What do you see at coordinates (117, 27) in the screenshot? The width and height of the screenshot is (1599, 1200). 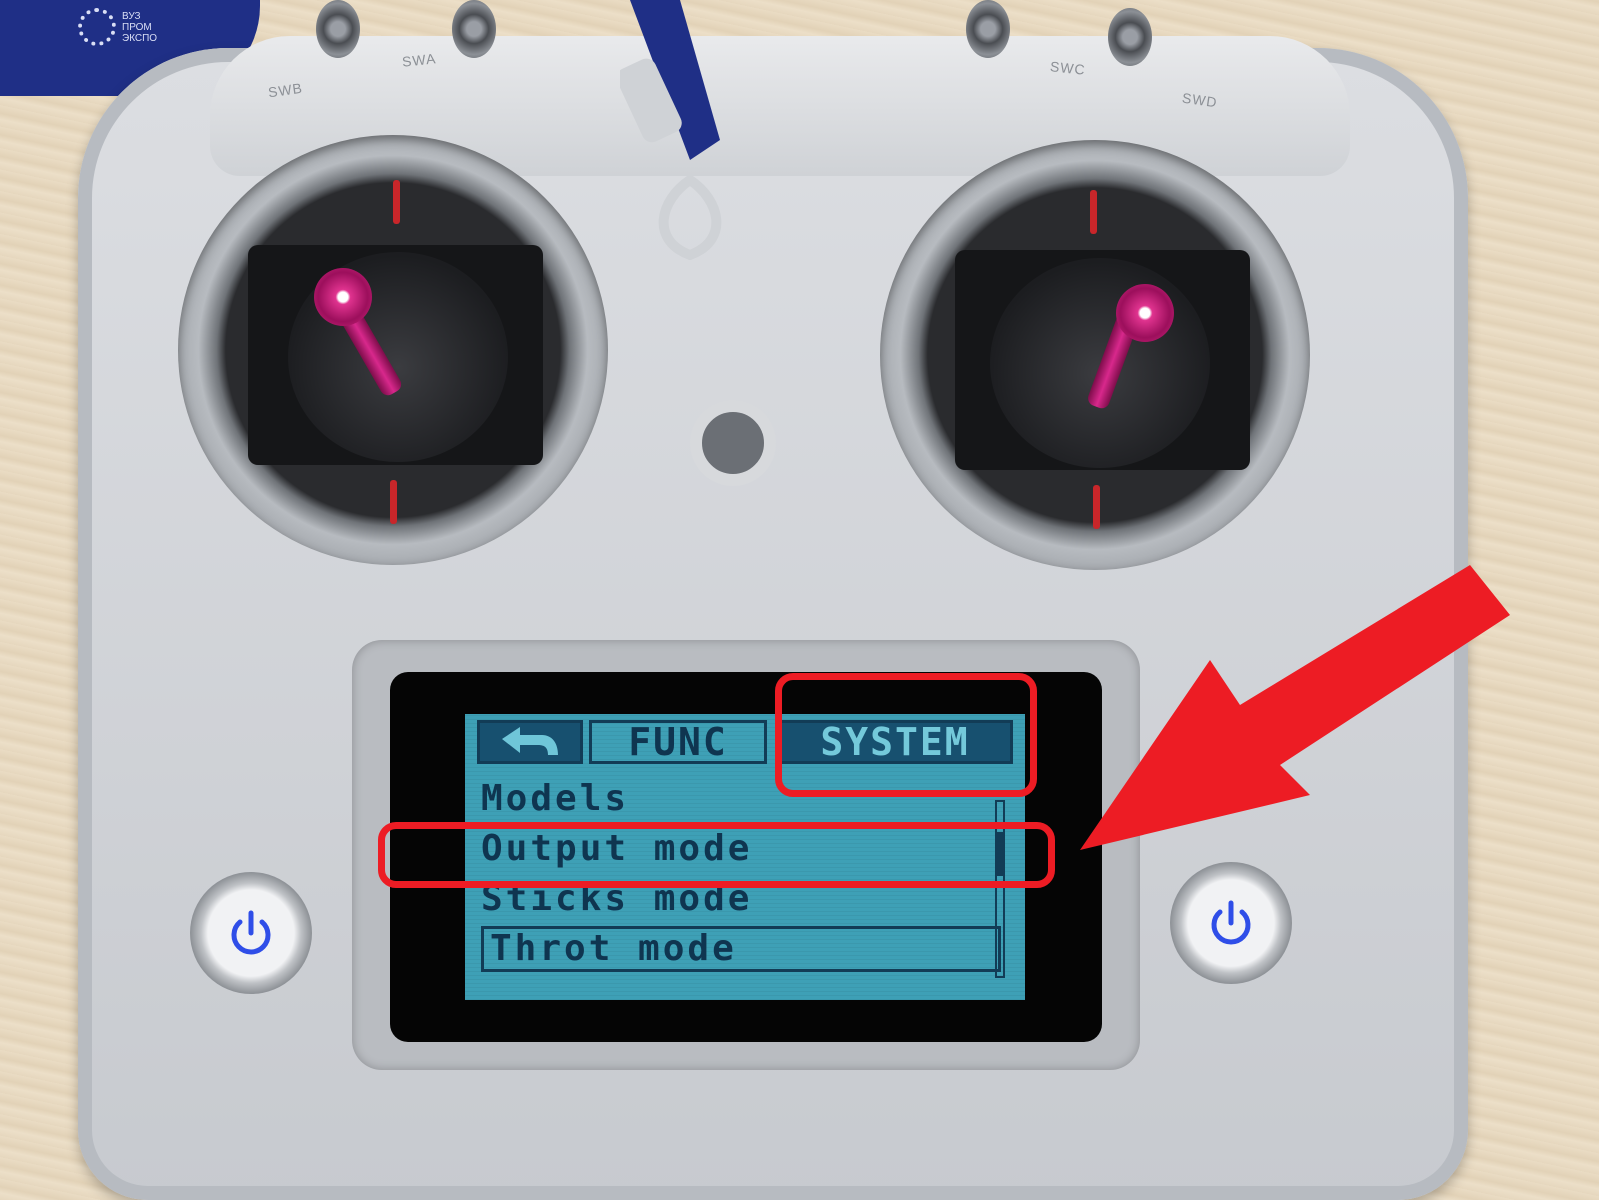 I see `vuz-prom-expo-logo: ВУЗ ПРОМ ЭКСПО` at bounding box center [117, 27].